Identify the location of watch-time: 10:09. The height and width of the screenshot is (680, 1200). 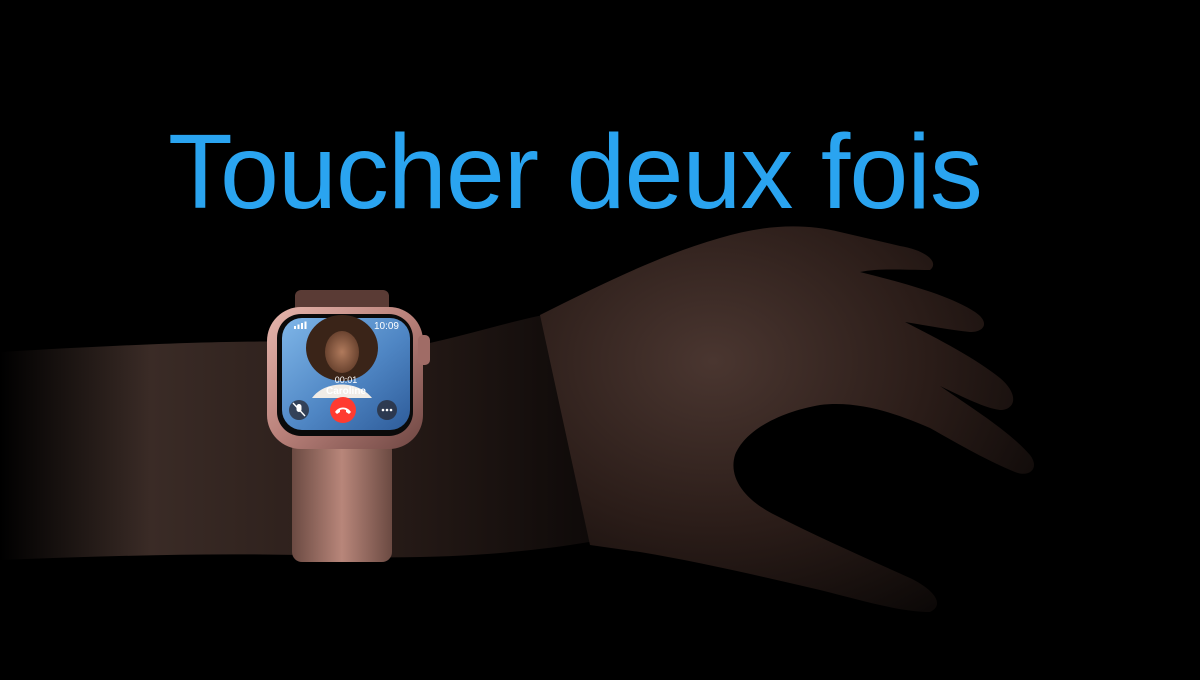
(386, 326).